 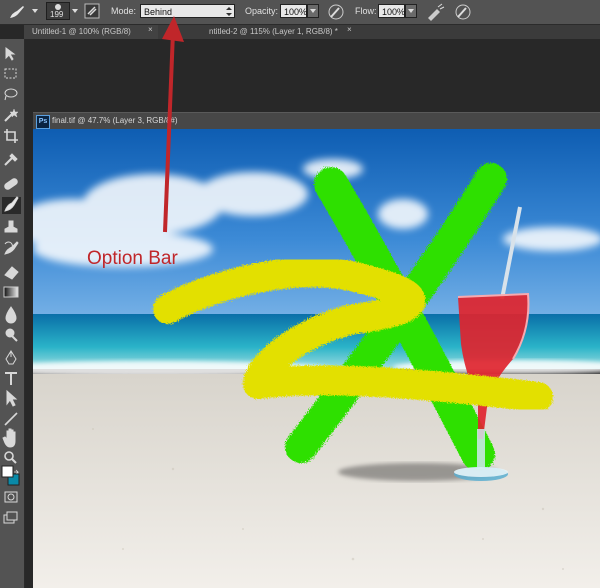 What do you see at coordinates (173, 124) in the screenshot?
I see `annotation-arrow-icon` at bounding box center [173, 124].